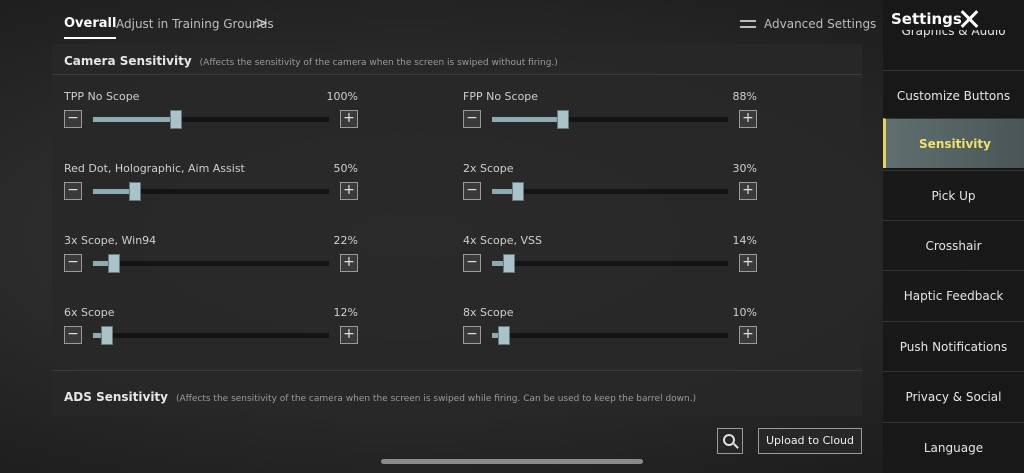  Describe the element at coordinates (345, 312) in the screenshot. I see `slider-value: 12%` at that location.